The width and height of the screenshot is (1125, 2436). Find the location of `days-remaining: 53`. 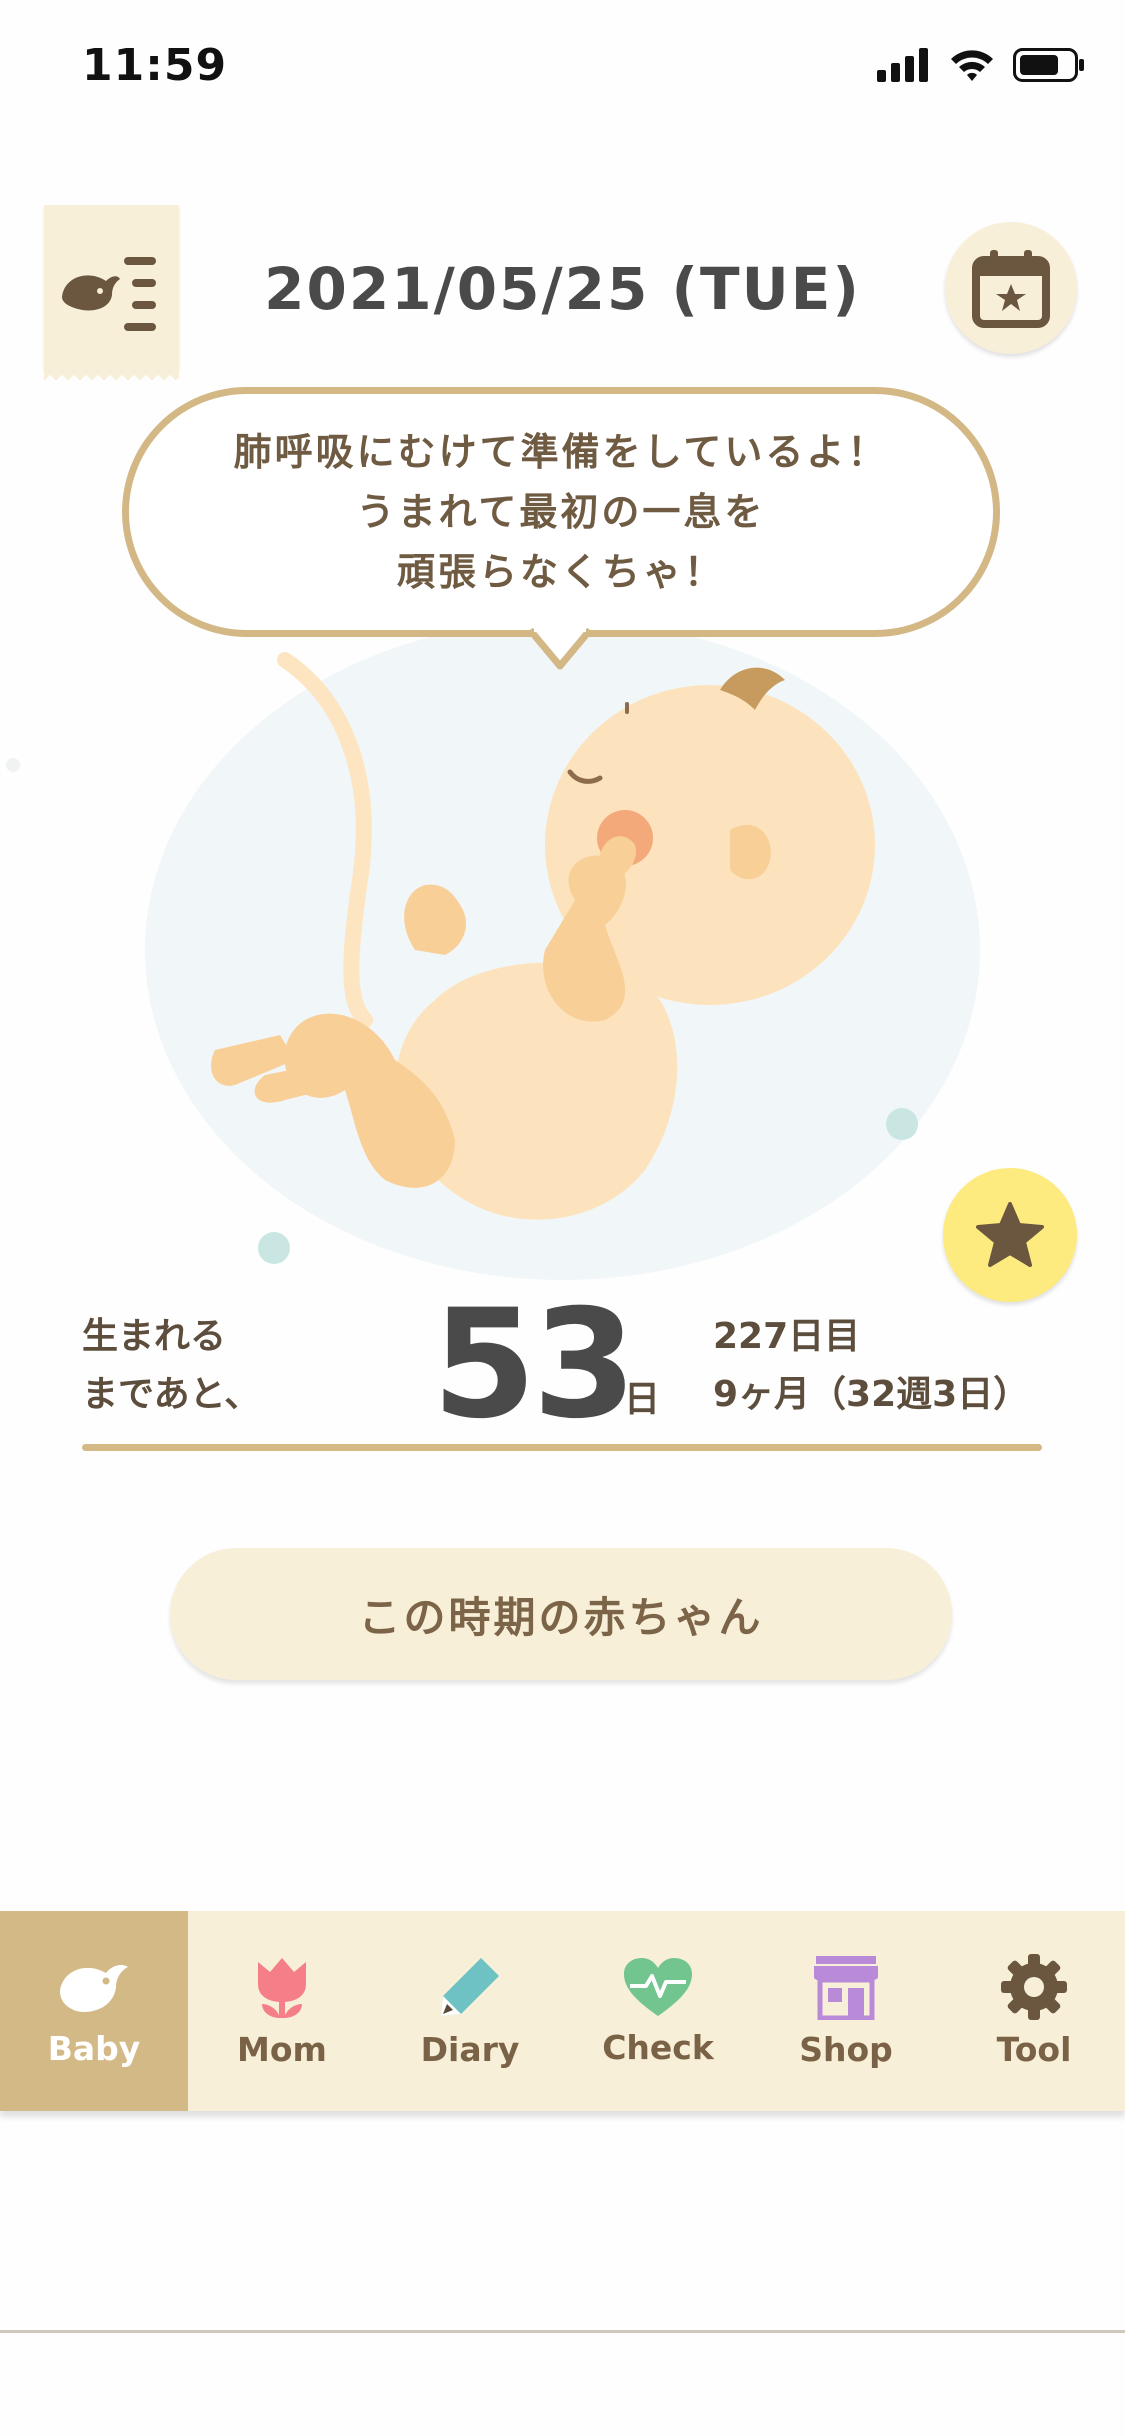

days-remaining: 53 is located at coordinates (534, 1365).